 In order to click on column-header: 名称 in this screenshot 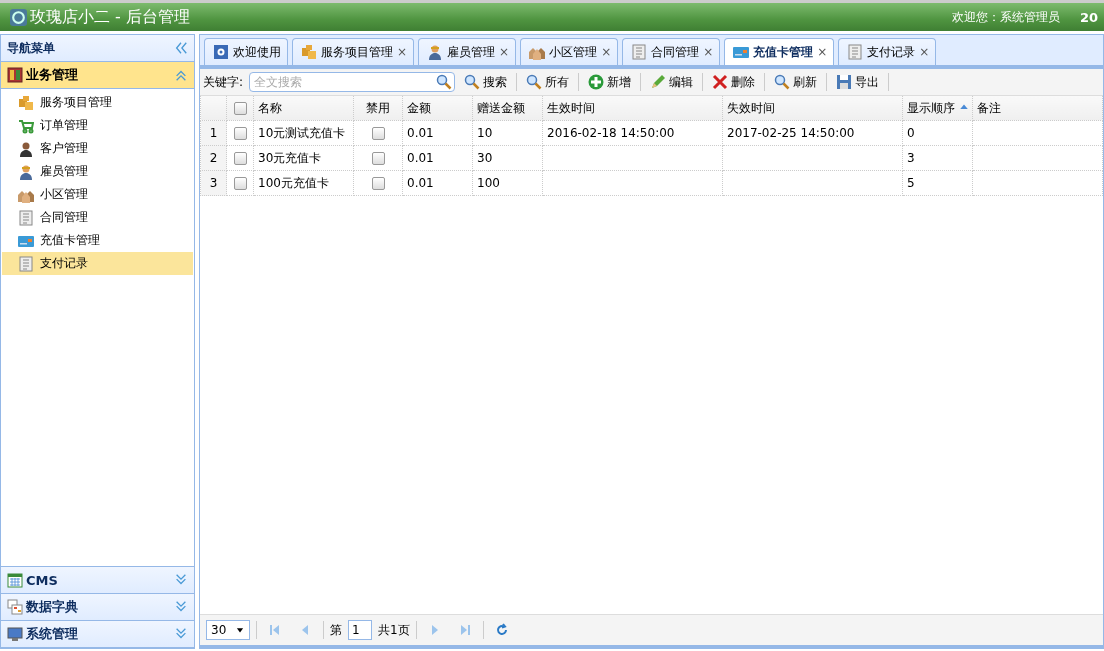, I will do `click(303, 108)`.